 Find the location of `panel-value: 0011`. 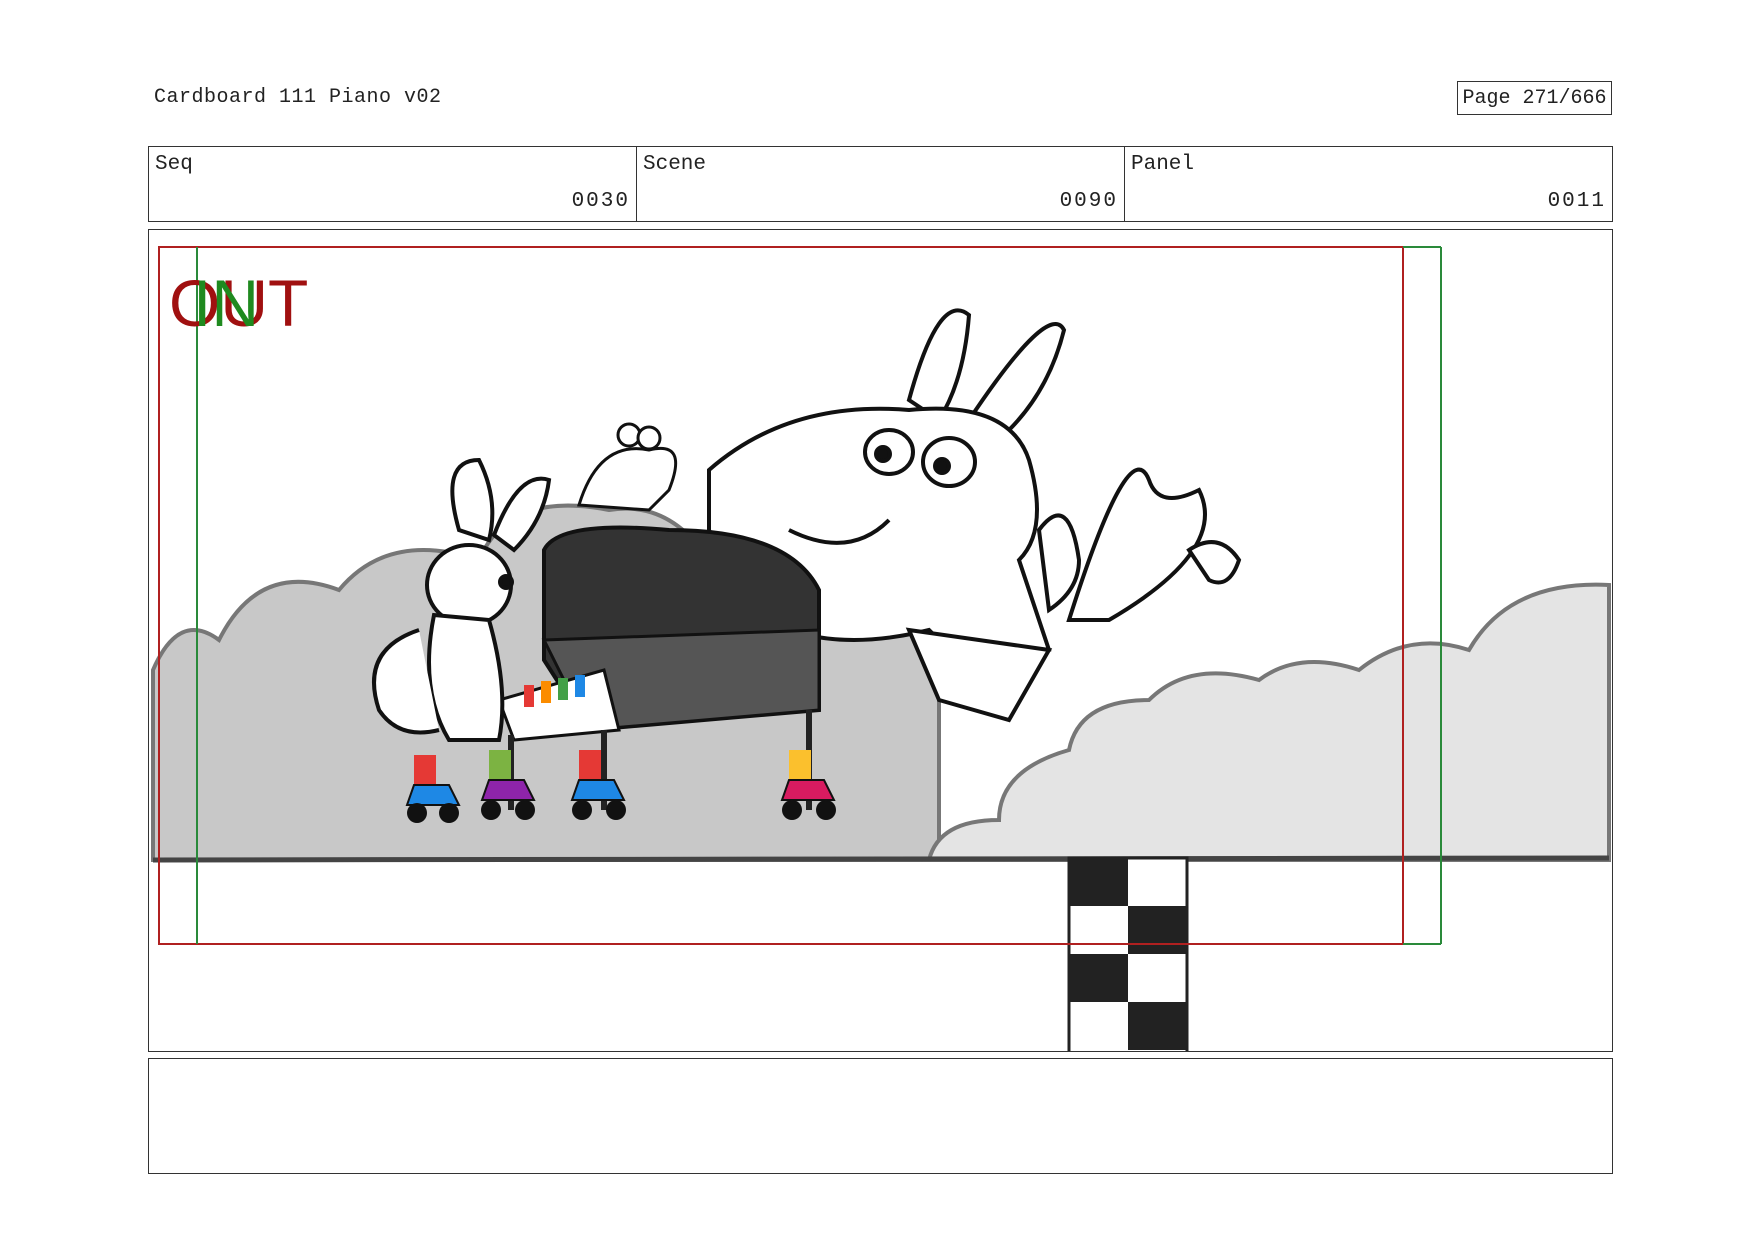

panel-value: 0011 is located at coordinates (1576, 201).